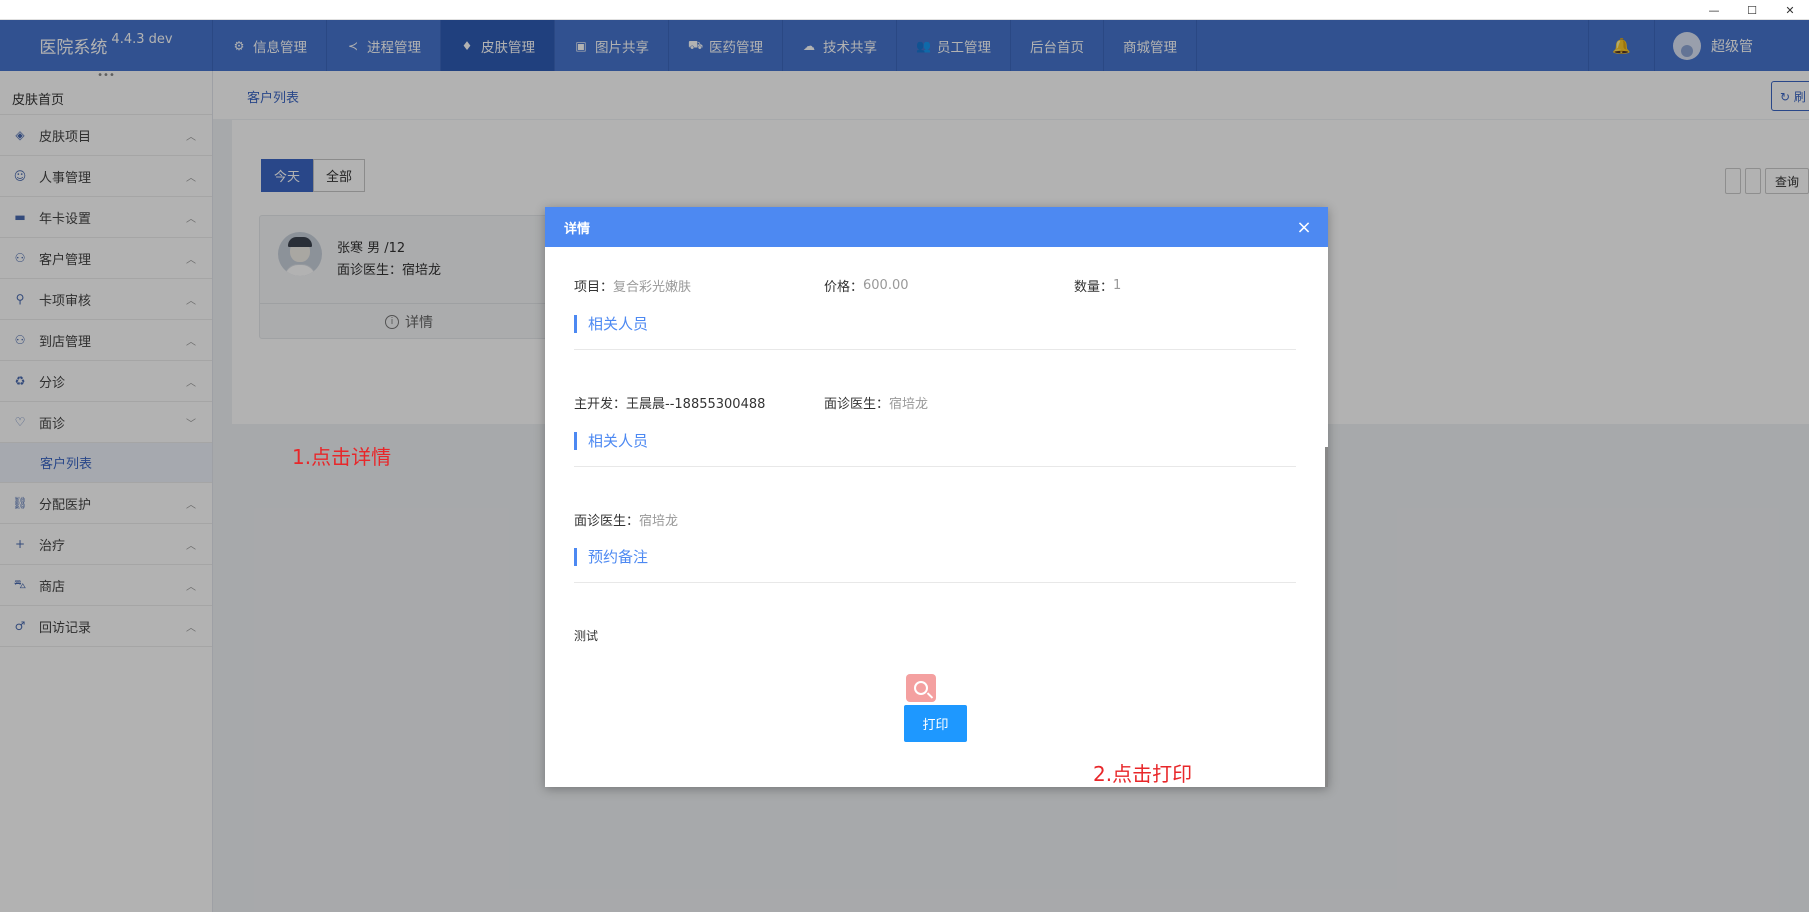 The height and width of the screenshot is (912, 1809). Describe the element at coordinates (1326, 617) in the screenshot. I see `modal-scrollbar-thumb` at that location.